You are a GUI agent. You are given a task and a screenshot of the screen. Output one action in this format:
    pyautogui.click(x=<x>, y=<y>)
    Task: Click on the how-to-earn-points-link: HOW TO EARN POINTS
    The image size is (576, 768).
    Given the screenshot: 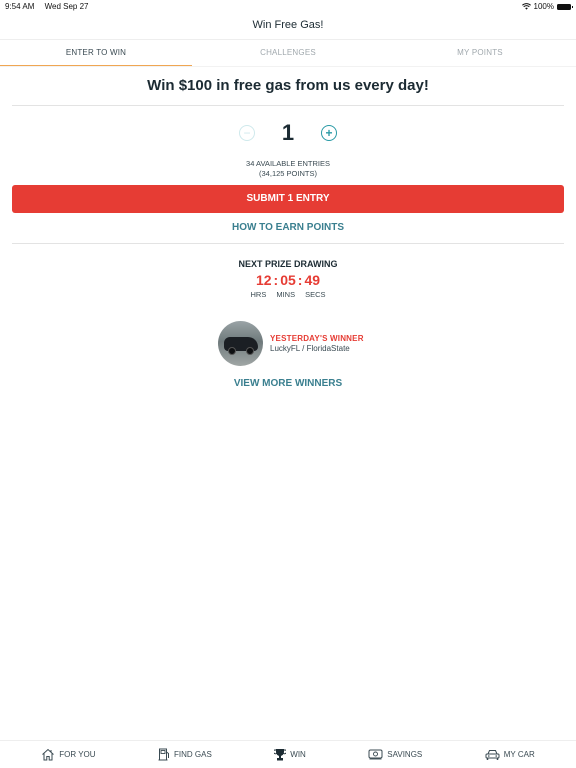 What is the action you would take?
    pyautogui.click(x=288, y=227)
    